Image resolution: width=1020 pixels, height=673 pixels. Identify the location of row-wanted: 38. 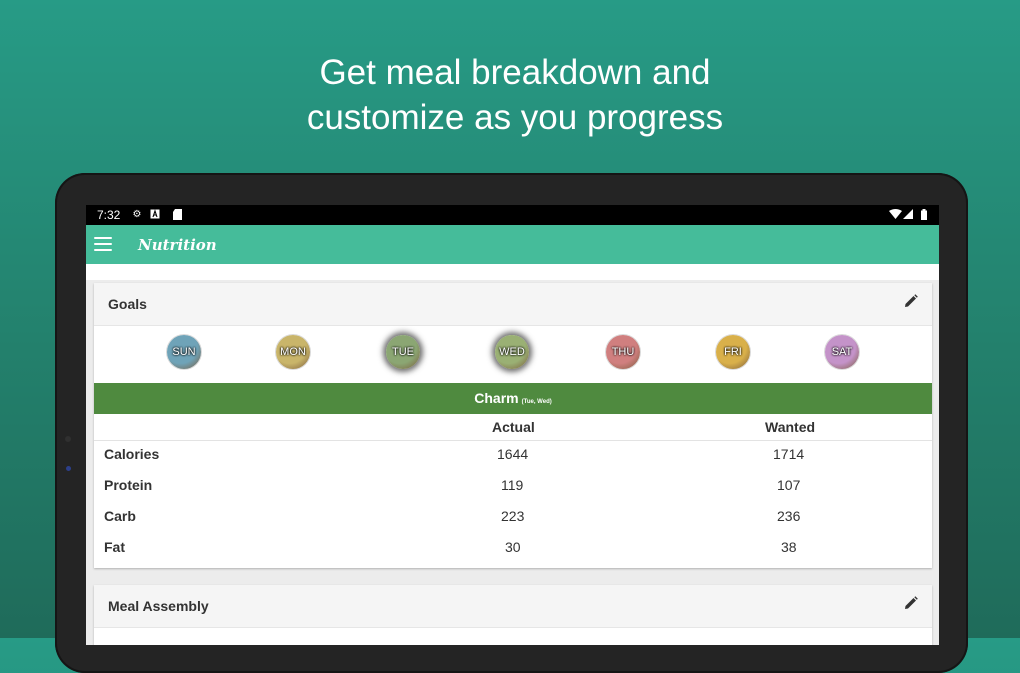
(789, 547).